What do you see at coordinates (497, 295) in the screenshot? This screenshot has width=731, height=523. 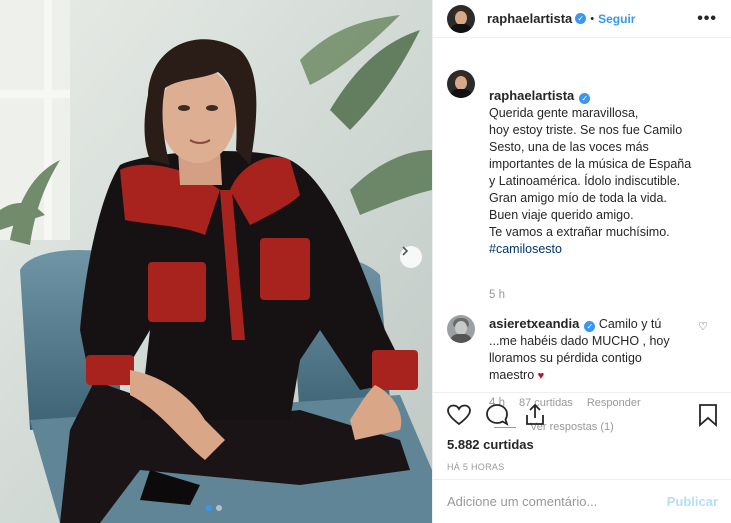 I see `caption-time: 5 h` at bounding box center [497, 295].